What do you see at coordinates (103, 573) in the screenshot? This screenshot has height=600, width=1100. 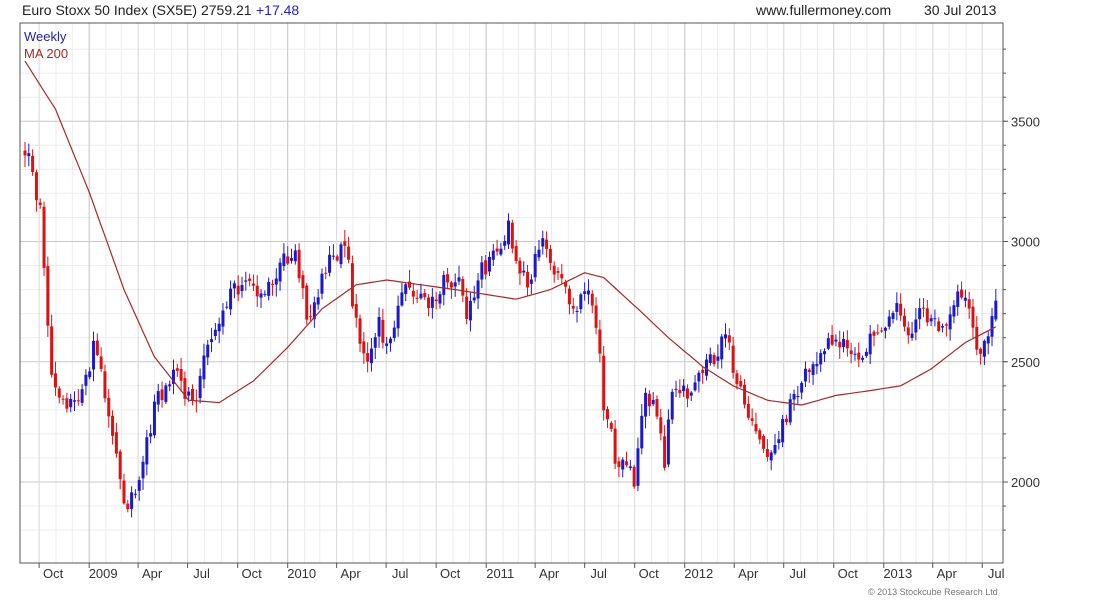 I see `x-tick-label: 2009` at bounding box center [103, 573].